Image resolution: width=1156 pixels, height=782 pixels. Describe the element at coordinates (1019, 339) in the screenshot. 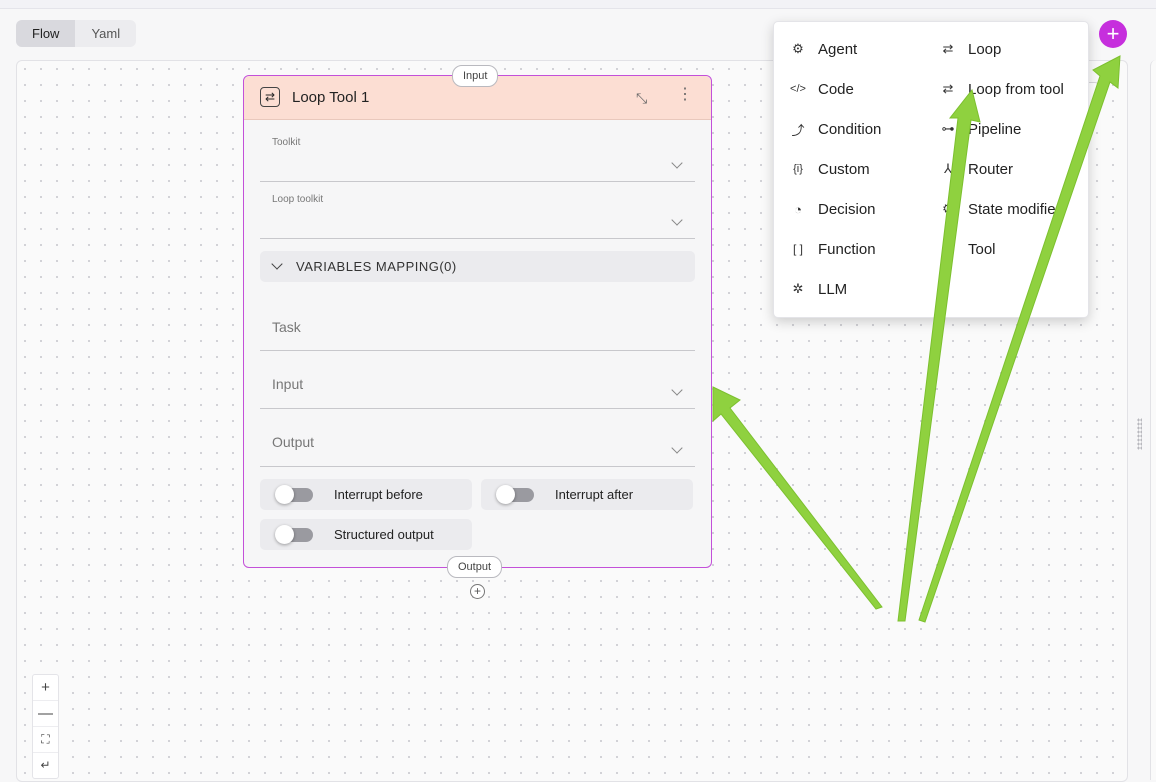

I see `annotation-arrow-to-add-button` at that location.